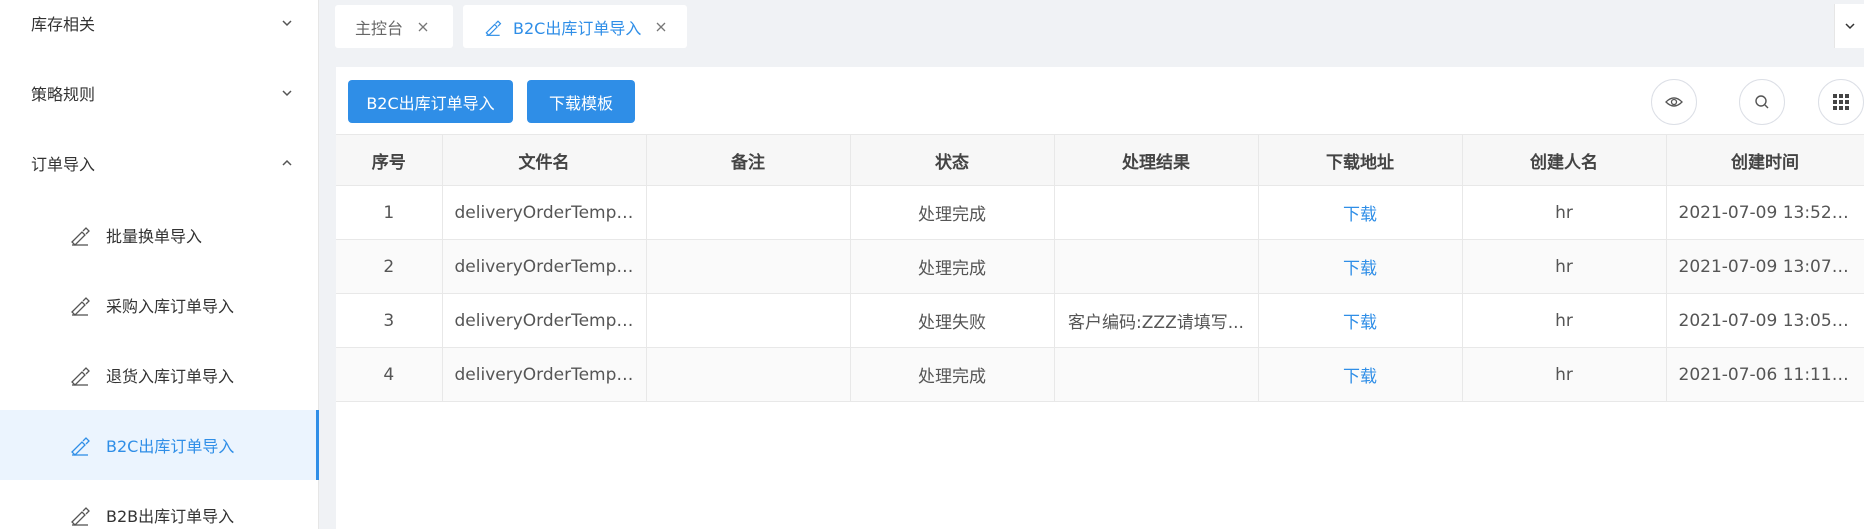 The image size is (1864, 529). Describe the element at coordinates (1156, 160) in the screenshot. I see `column-header-result: 处理结果` at that location.